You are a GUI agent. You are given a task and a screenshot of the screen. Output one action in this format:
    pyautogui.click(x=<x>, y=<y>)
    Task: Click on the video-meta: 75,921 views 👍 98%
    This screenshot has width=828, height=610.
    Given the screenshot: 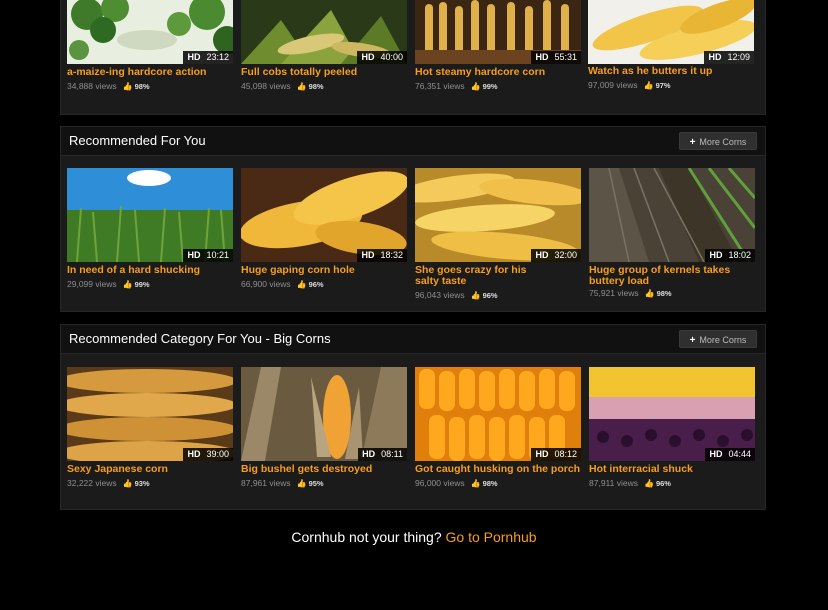 What is the action you would take?
    pyautogui.click(x=630, y=293)
    